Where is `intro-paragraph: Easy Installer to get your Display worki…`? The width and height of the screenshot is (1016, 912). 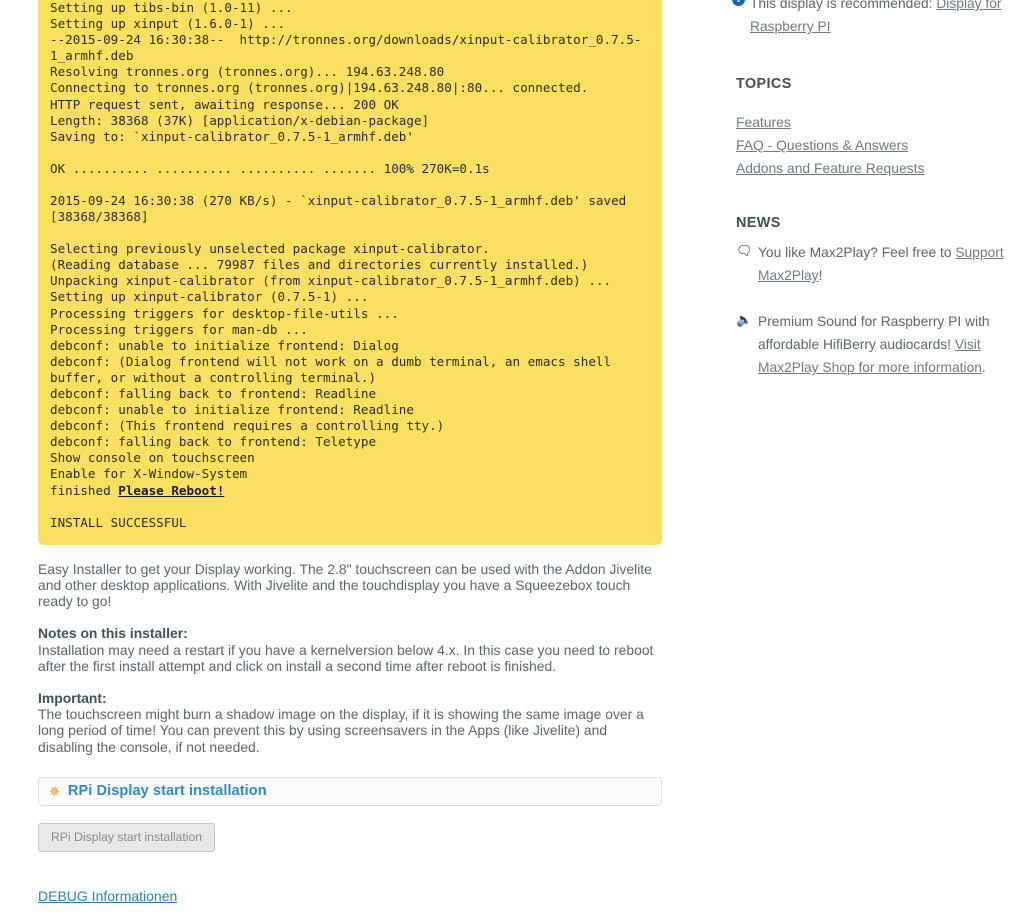
intro-paragraph: Easy Installer to get your Display worki… is located at coordinates (345, 585).